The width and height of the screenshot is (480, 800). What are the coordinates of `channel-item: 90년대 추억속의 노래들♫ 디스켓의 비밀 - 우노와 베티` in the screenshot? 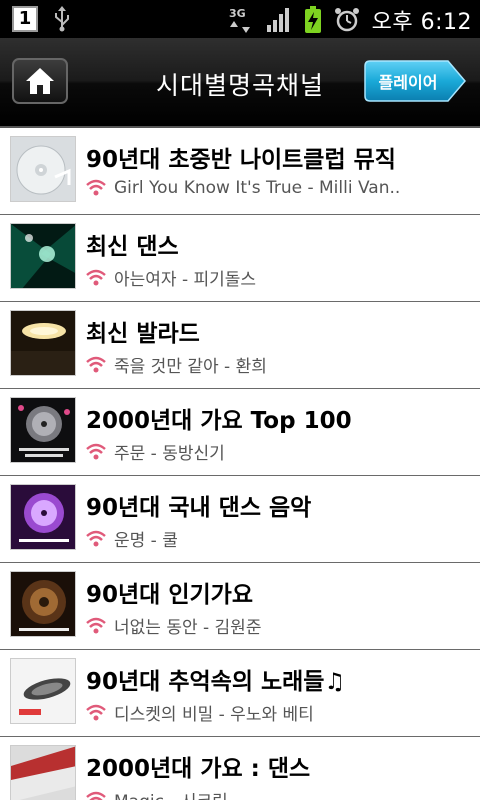 It's located at (240, 693).